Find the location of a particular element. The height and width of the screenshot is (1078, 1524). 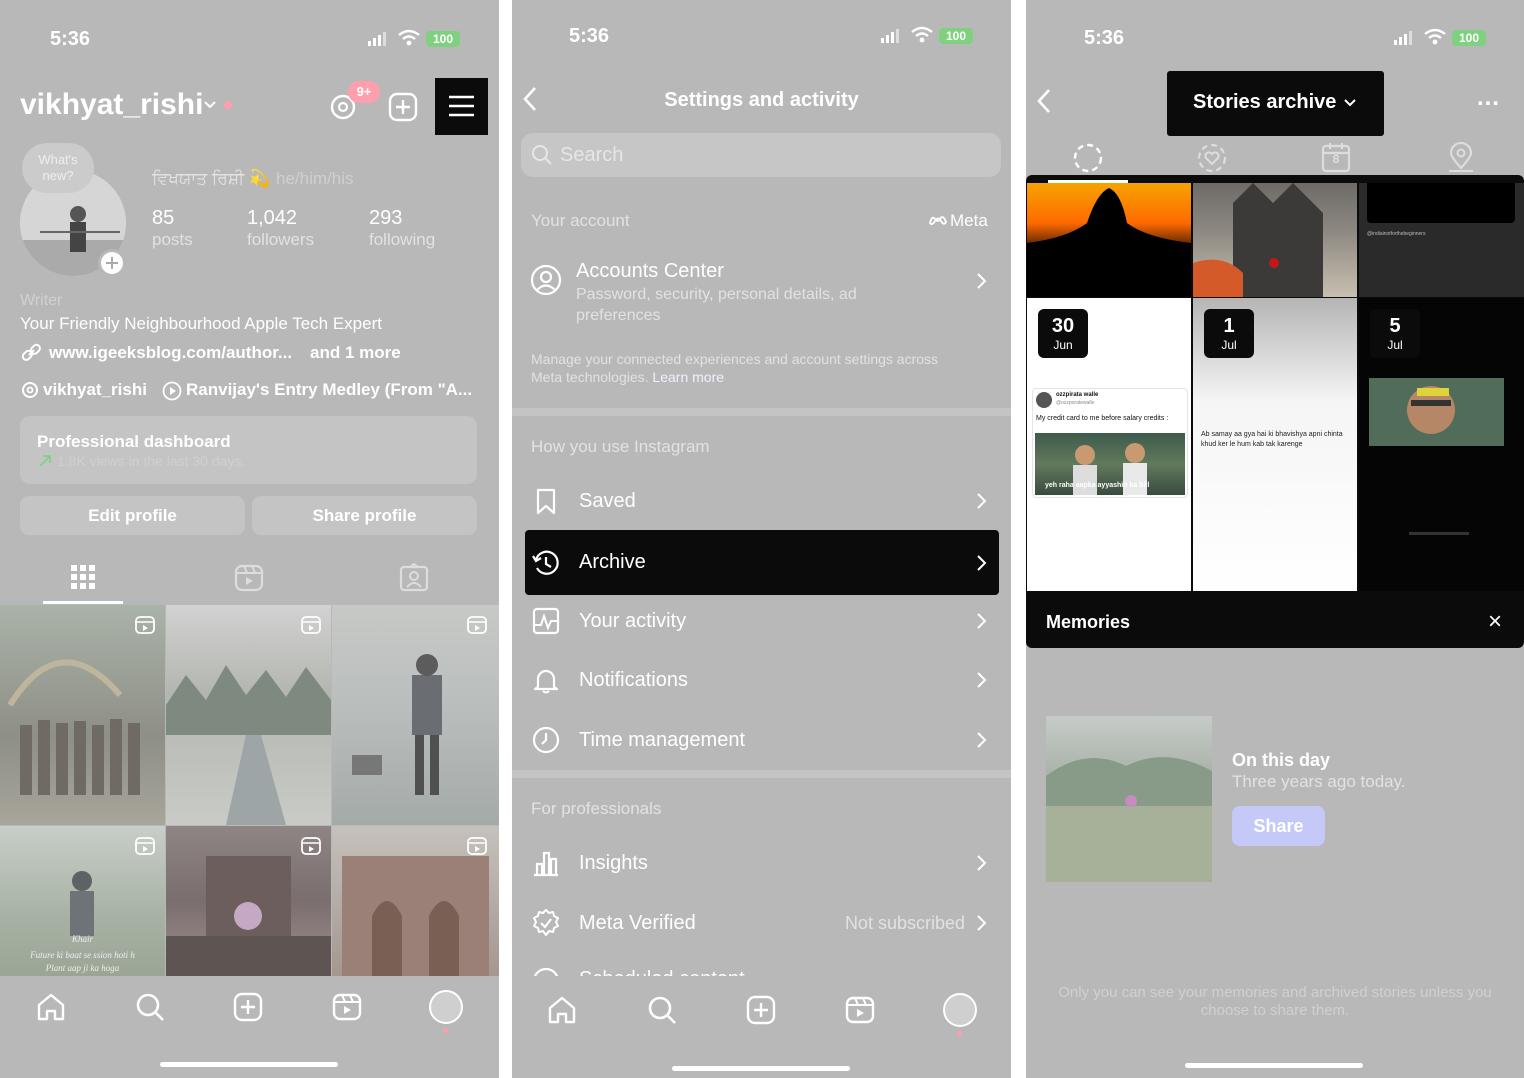

archive-title: Stories archive is located at coordinates (1265, 102).